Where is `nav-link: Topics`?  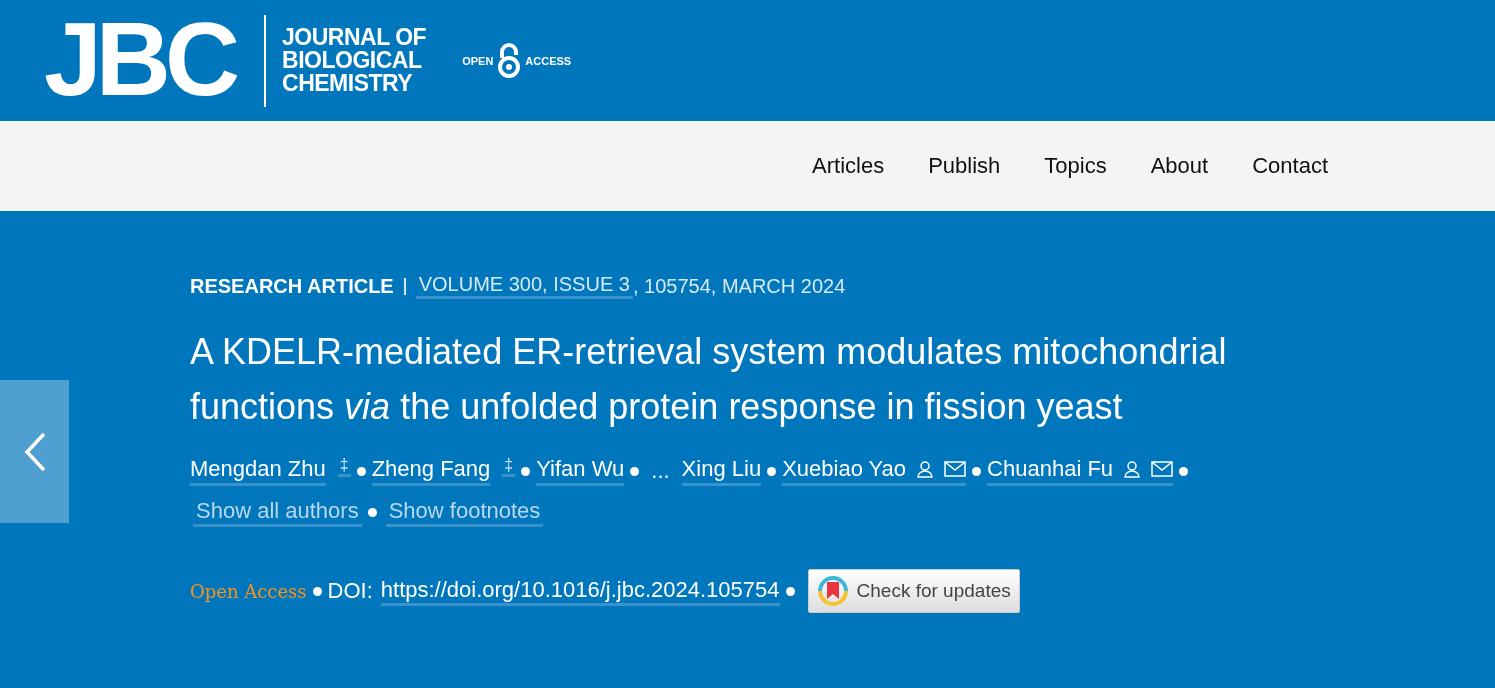 nav-link: Topics is located at coordinates (1075, 166).